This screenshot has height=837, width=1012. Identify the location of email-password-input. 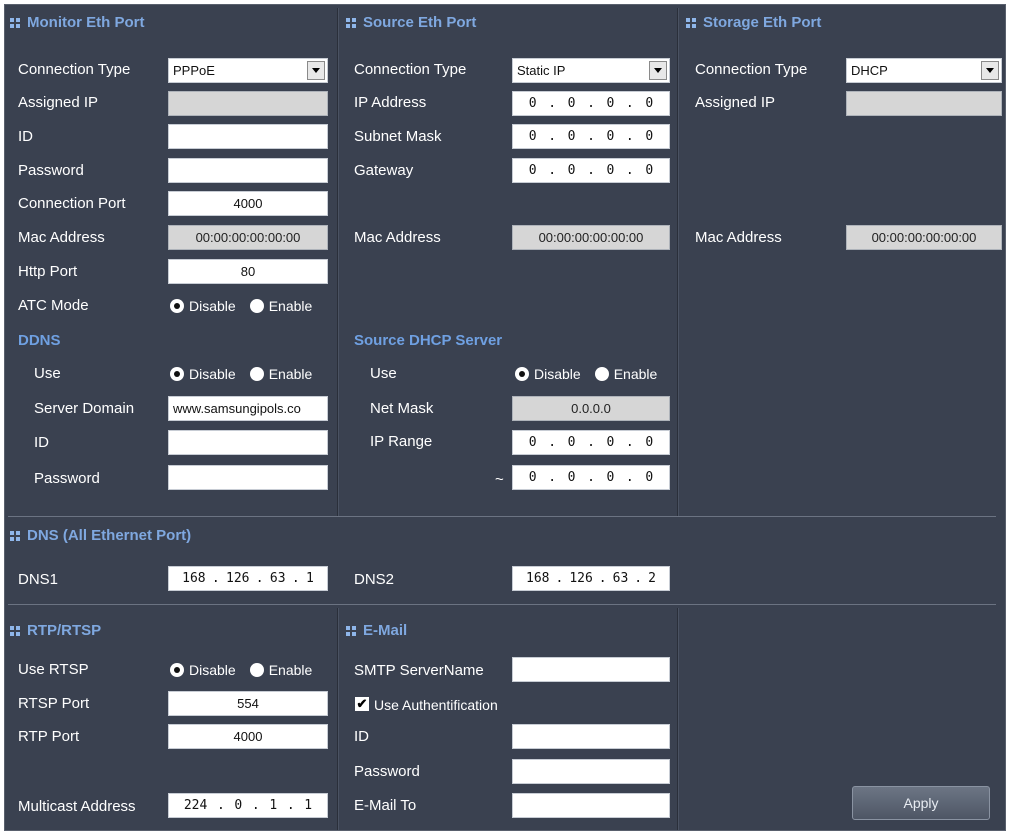
(591, 771).